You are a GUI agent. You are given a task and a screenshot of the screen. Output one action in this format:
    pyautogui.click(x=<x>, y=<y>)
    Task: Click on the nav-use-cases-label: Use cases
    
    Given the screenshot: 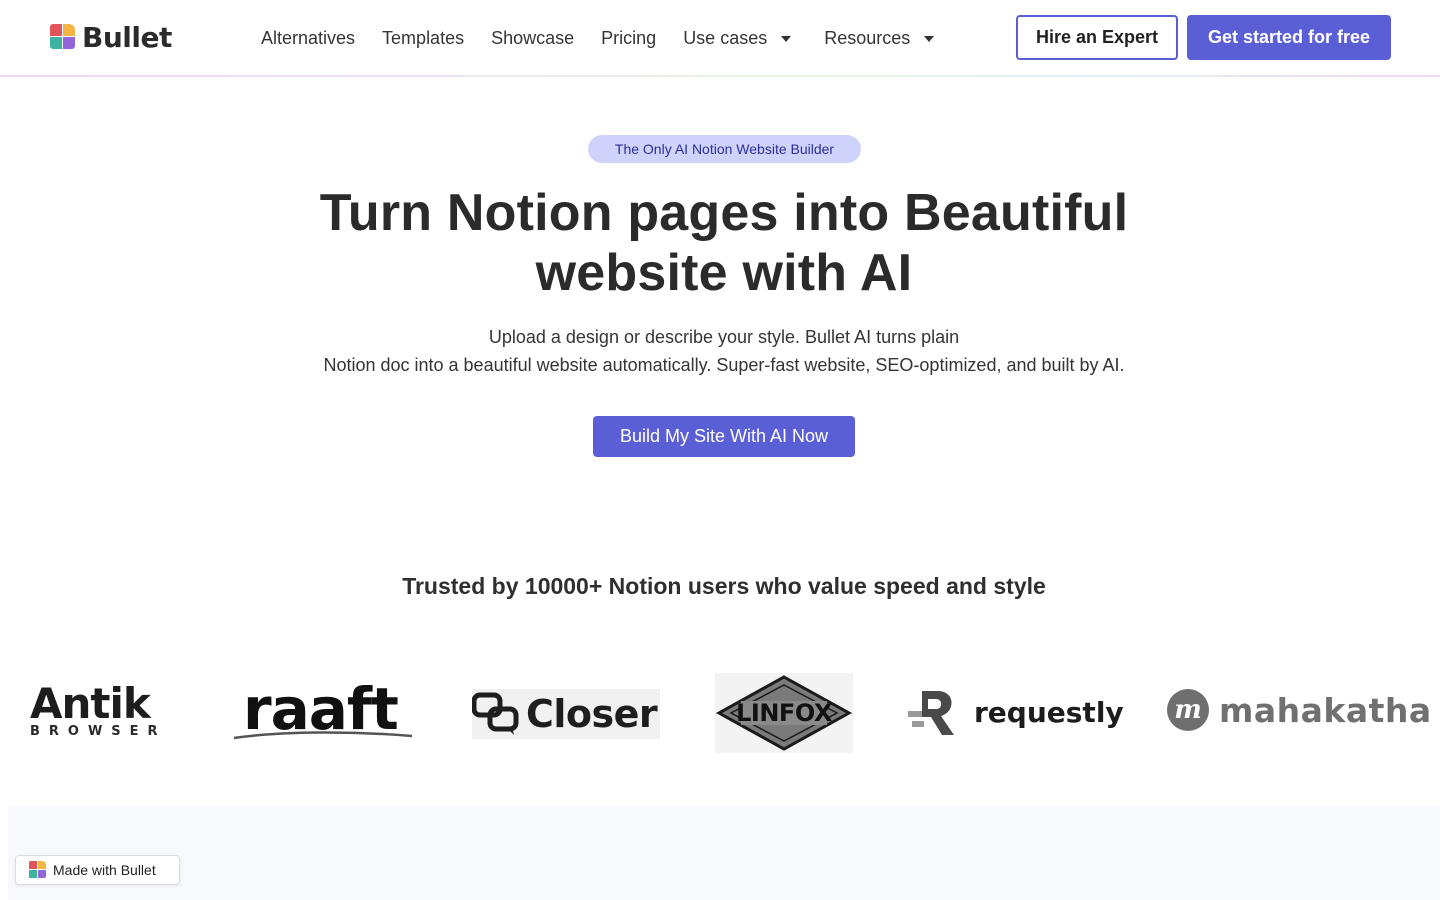 What is the action you would take?
    pyautogui.click(x=725, y=37)
    